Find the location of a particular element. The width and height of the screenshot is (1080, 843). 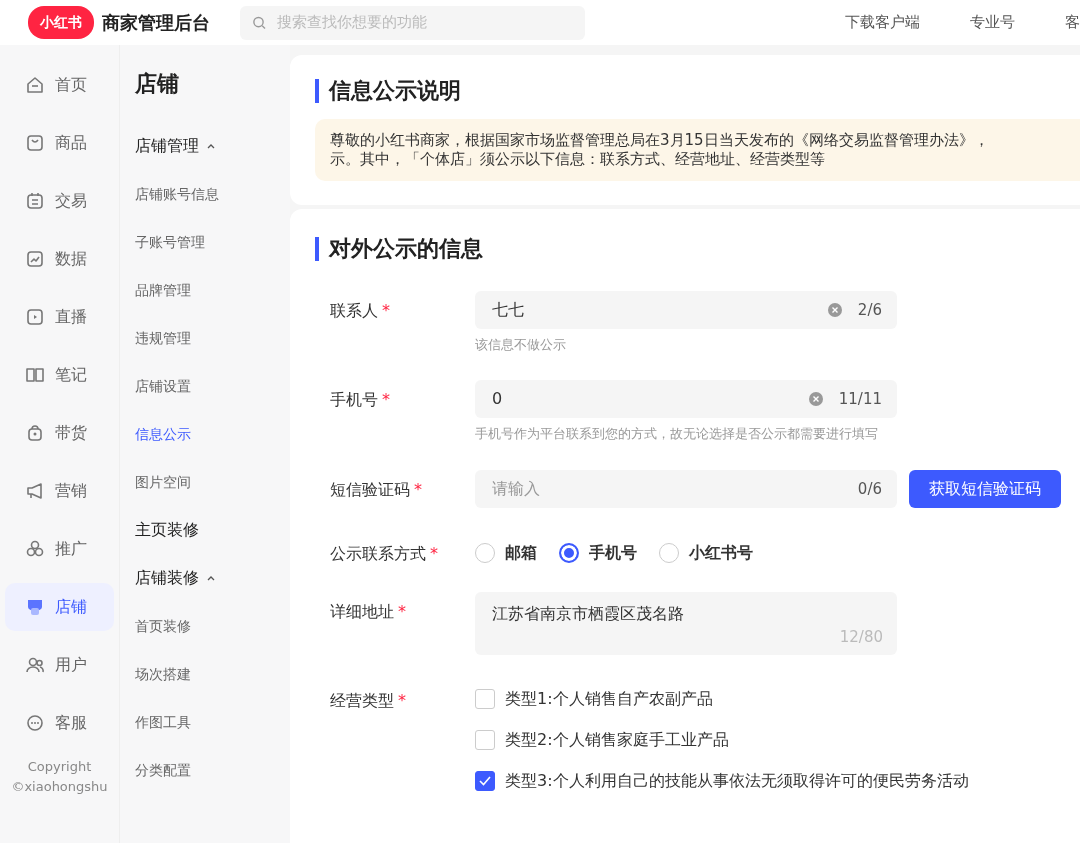

char-counter: 12/80 is located at coordinates (861, 638).